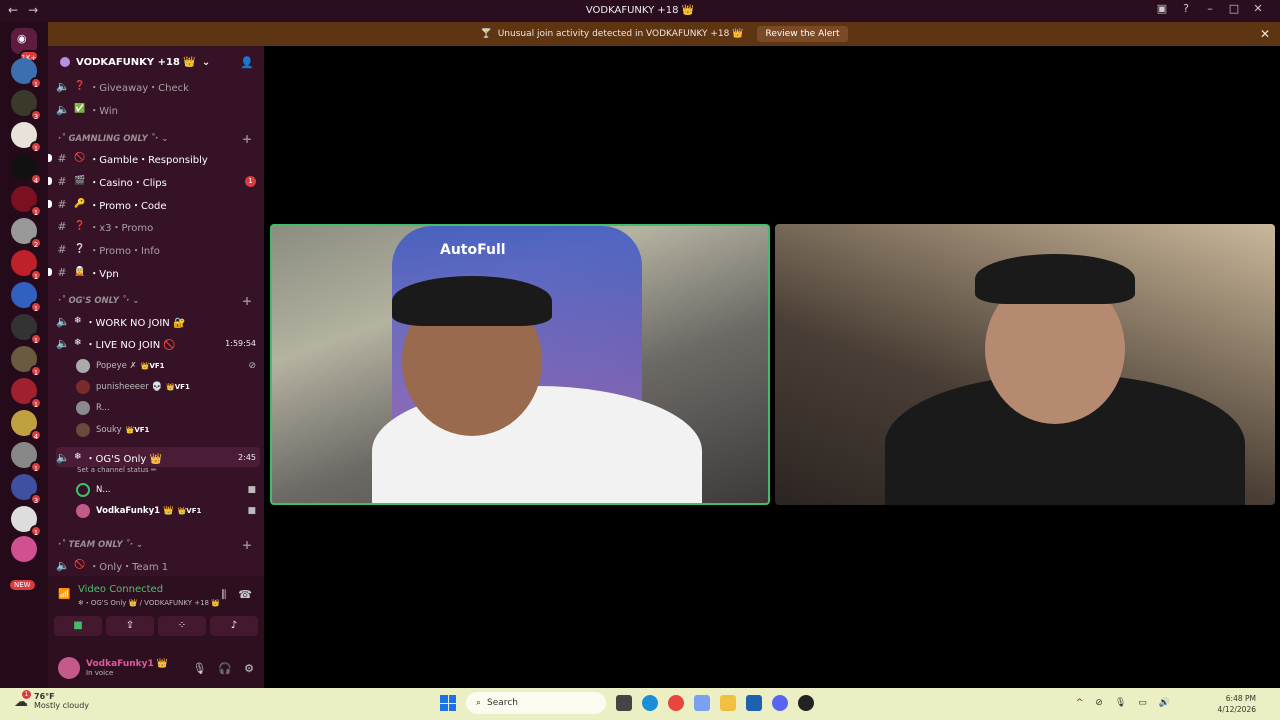 Image resolution: width=1280 pixels, height=720 pixels. Describe the element at coordinates (624, 703) in the screenshot. I see `task-view-icon` at that location.